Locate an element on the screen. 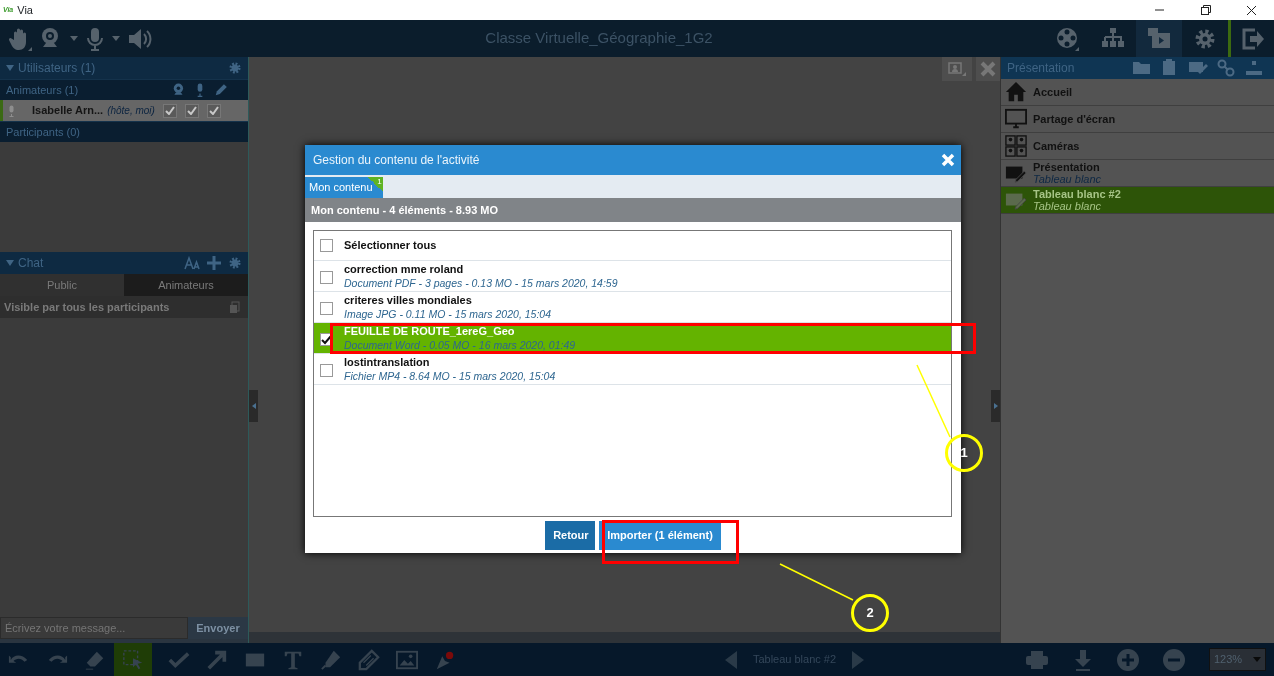 The width and height of the screenshot is (1274, 676). summary-bar: Mon contenu - 4 éléments - 8.93 MO is located at coordinates (633, 210).